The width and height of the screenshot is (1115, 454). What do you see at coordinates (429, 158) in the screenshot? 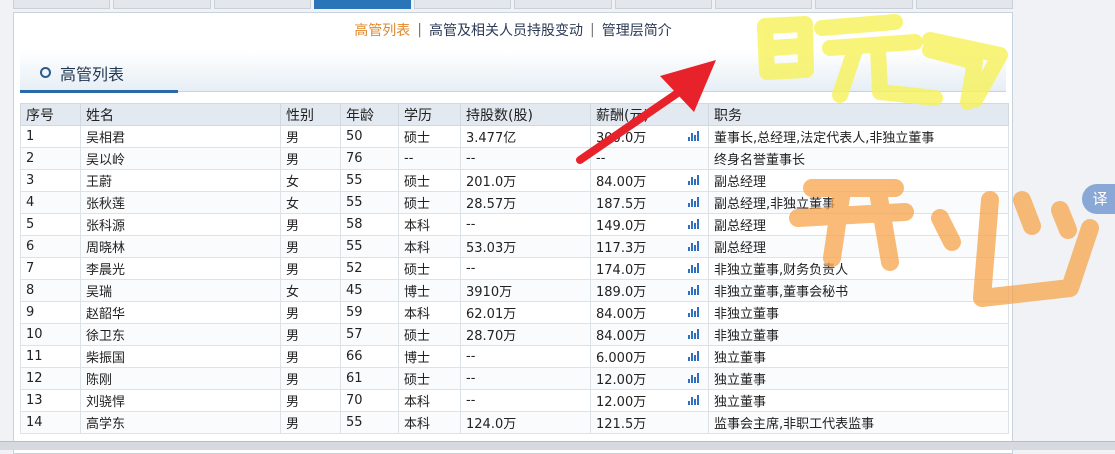
I see `cell-education: --` at bounding box center [429, 158].